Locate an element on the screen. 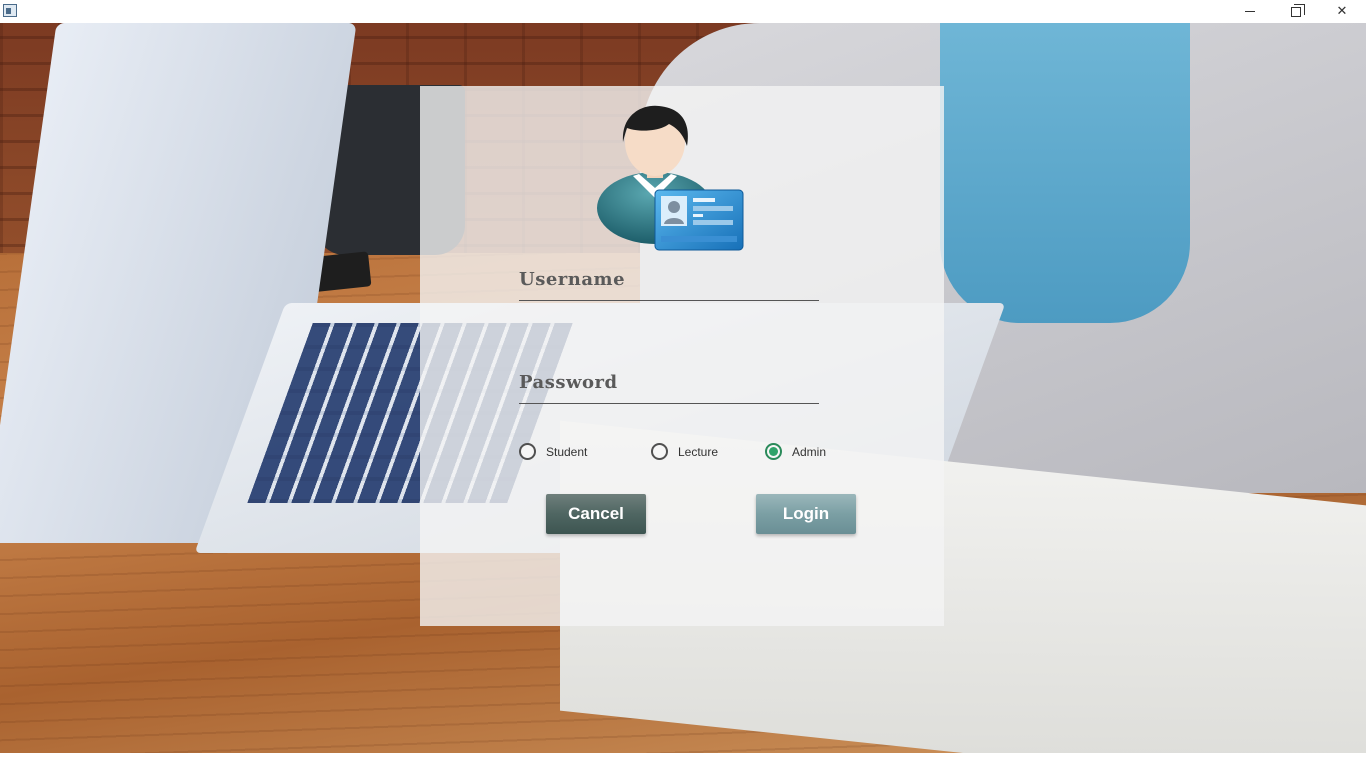  close-icon: ✕ is located at coordinates (1342, 11).